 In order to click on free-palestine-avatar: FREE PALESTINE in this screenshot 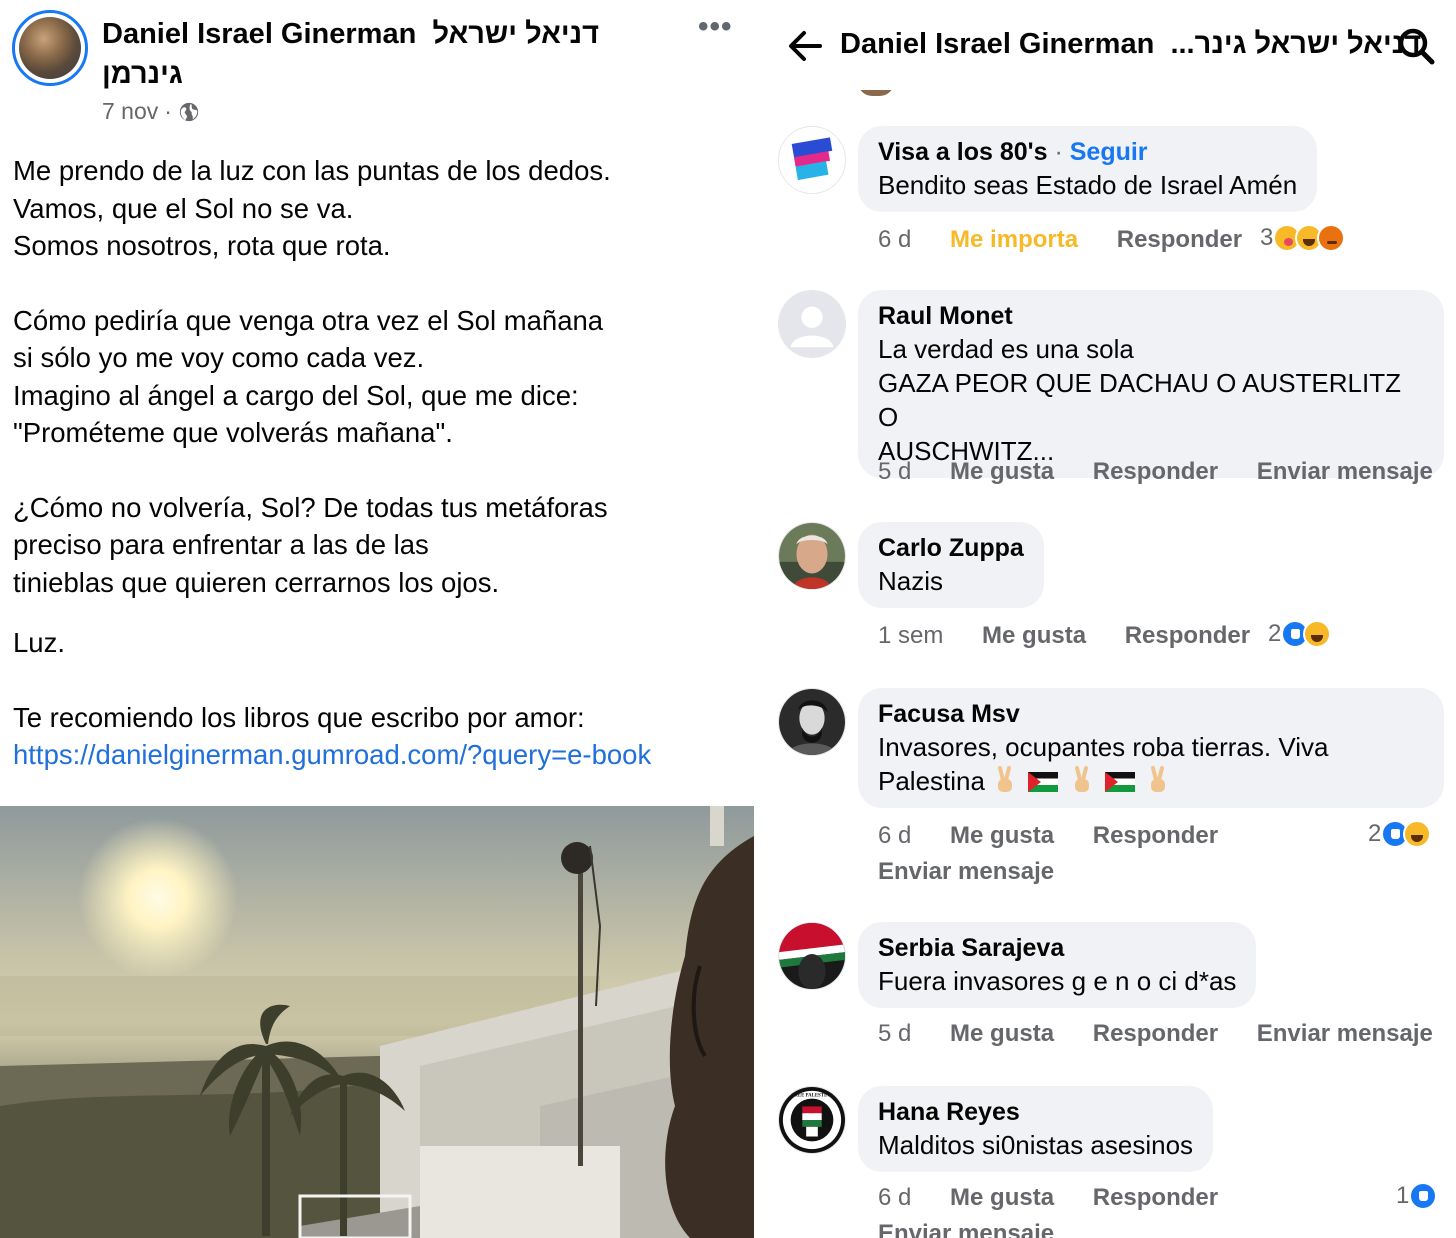, I will do `click(812, 1120)`.